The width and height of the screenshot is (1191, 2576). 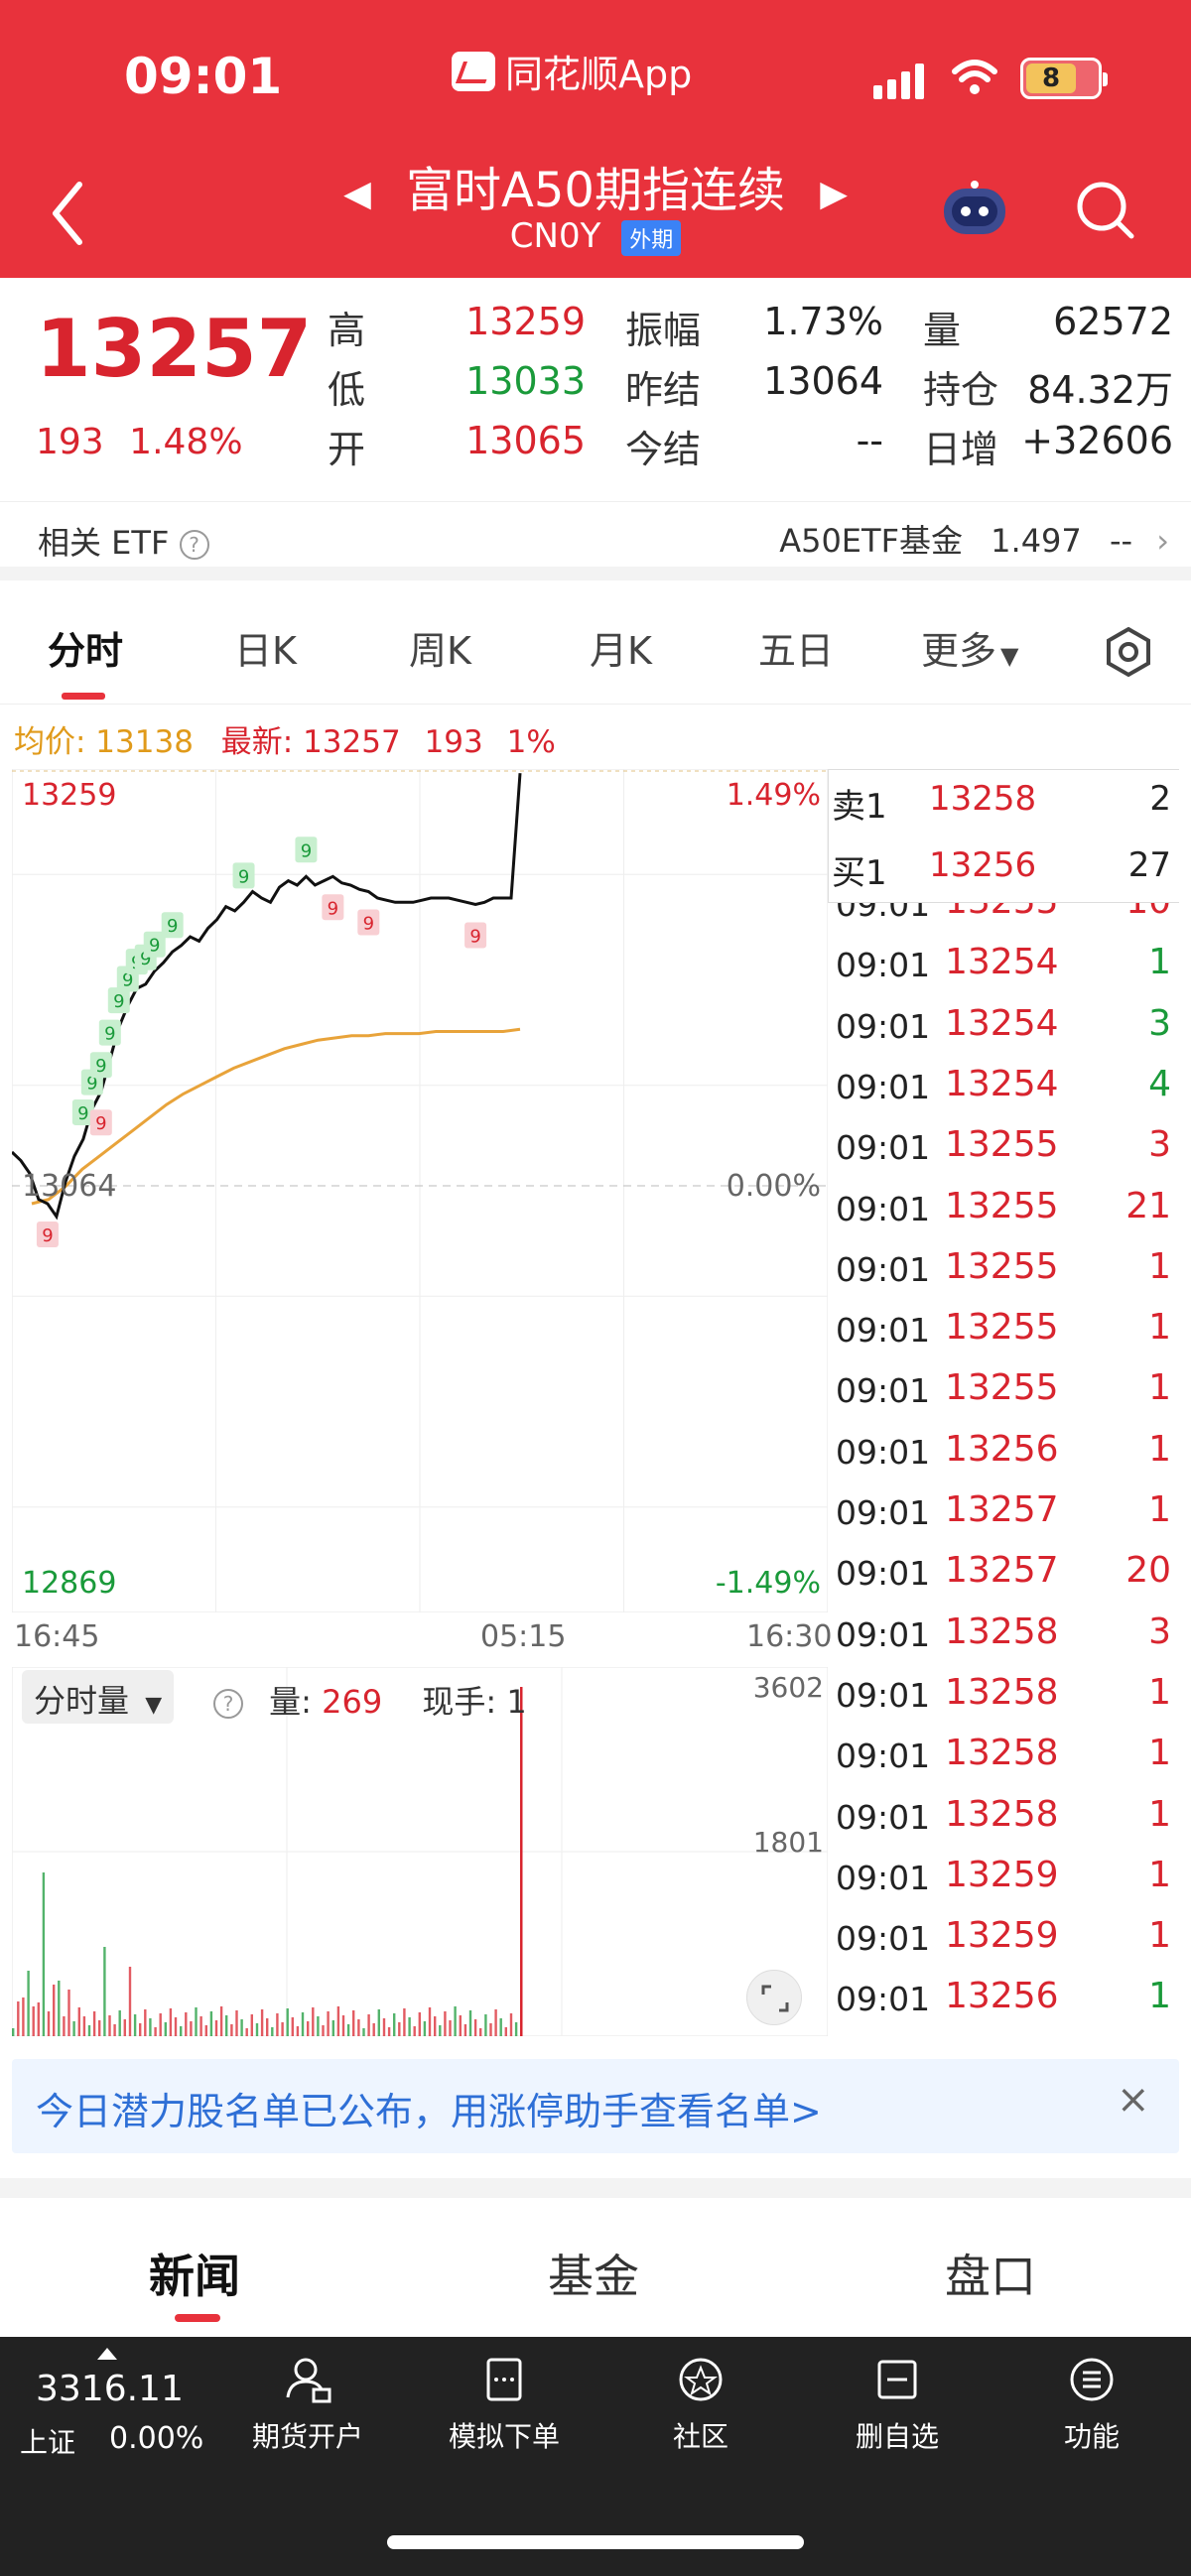 I want to click on index-value: 3316.11, so click(x=110, y=2389).